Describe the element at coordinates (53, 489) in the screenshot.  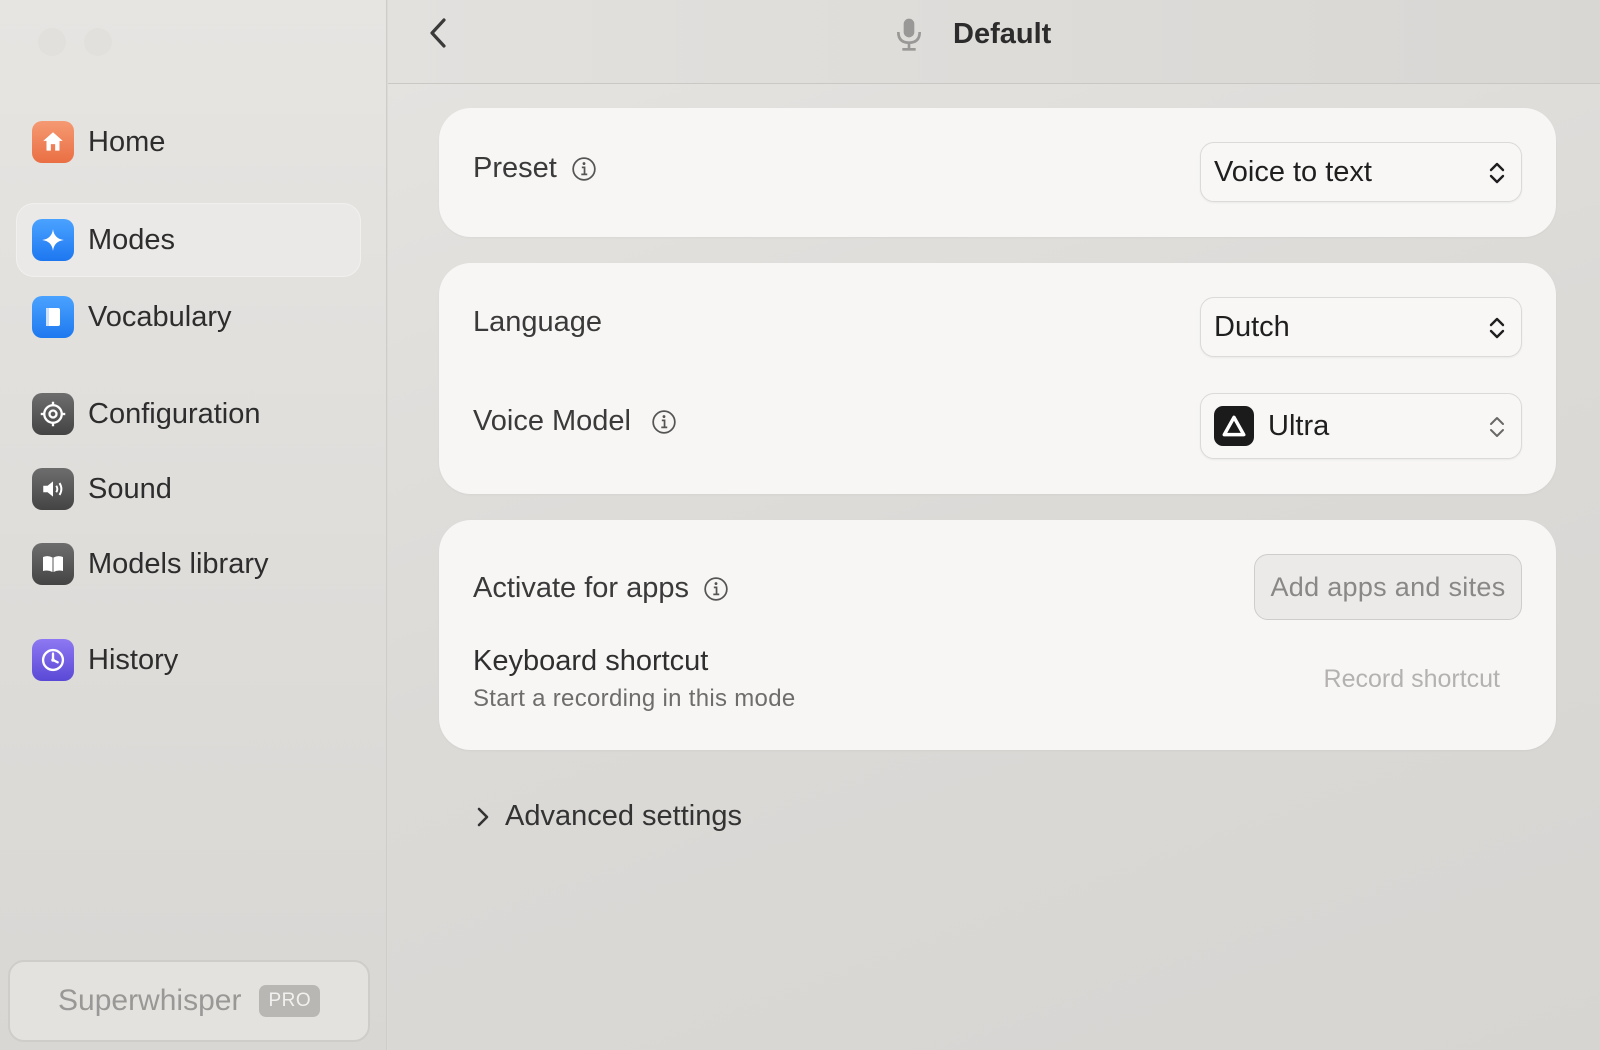
I see `speaker-icon` at that location.